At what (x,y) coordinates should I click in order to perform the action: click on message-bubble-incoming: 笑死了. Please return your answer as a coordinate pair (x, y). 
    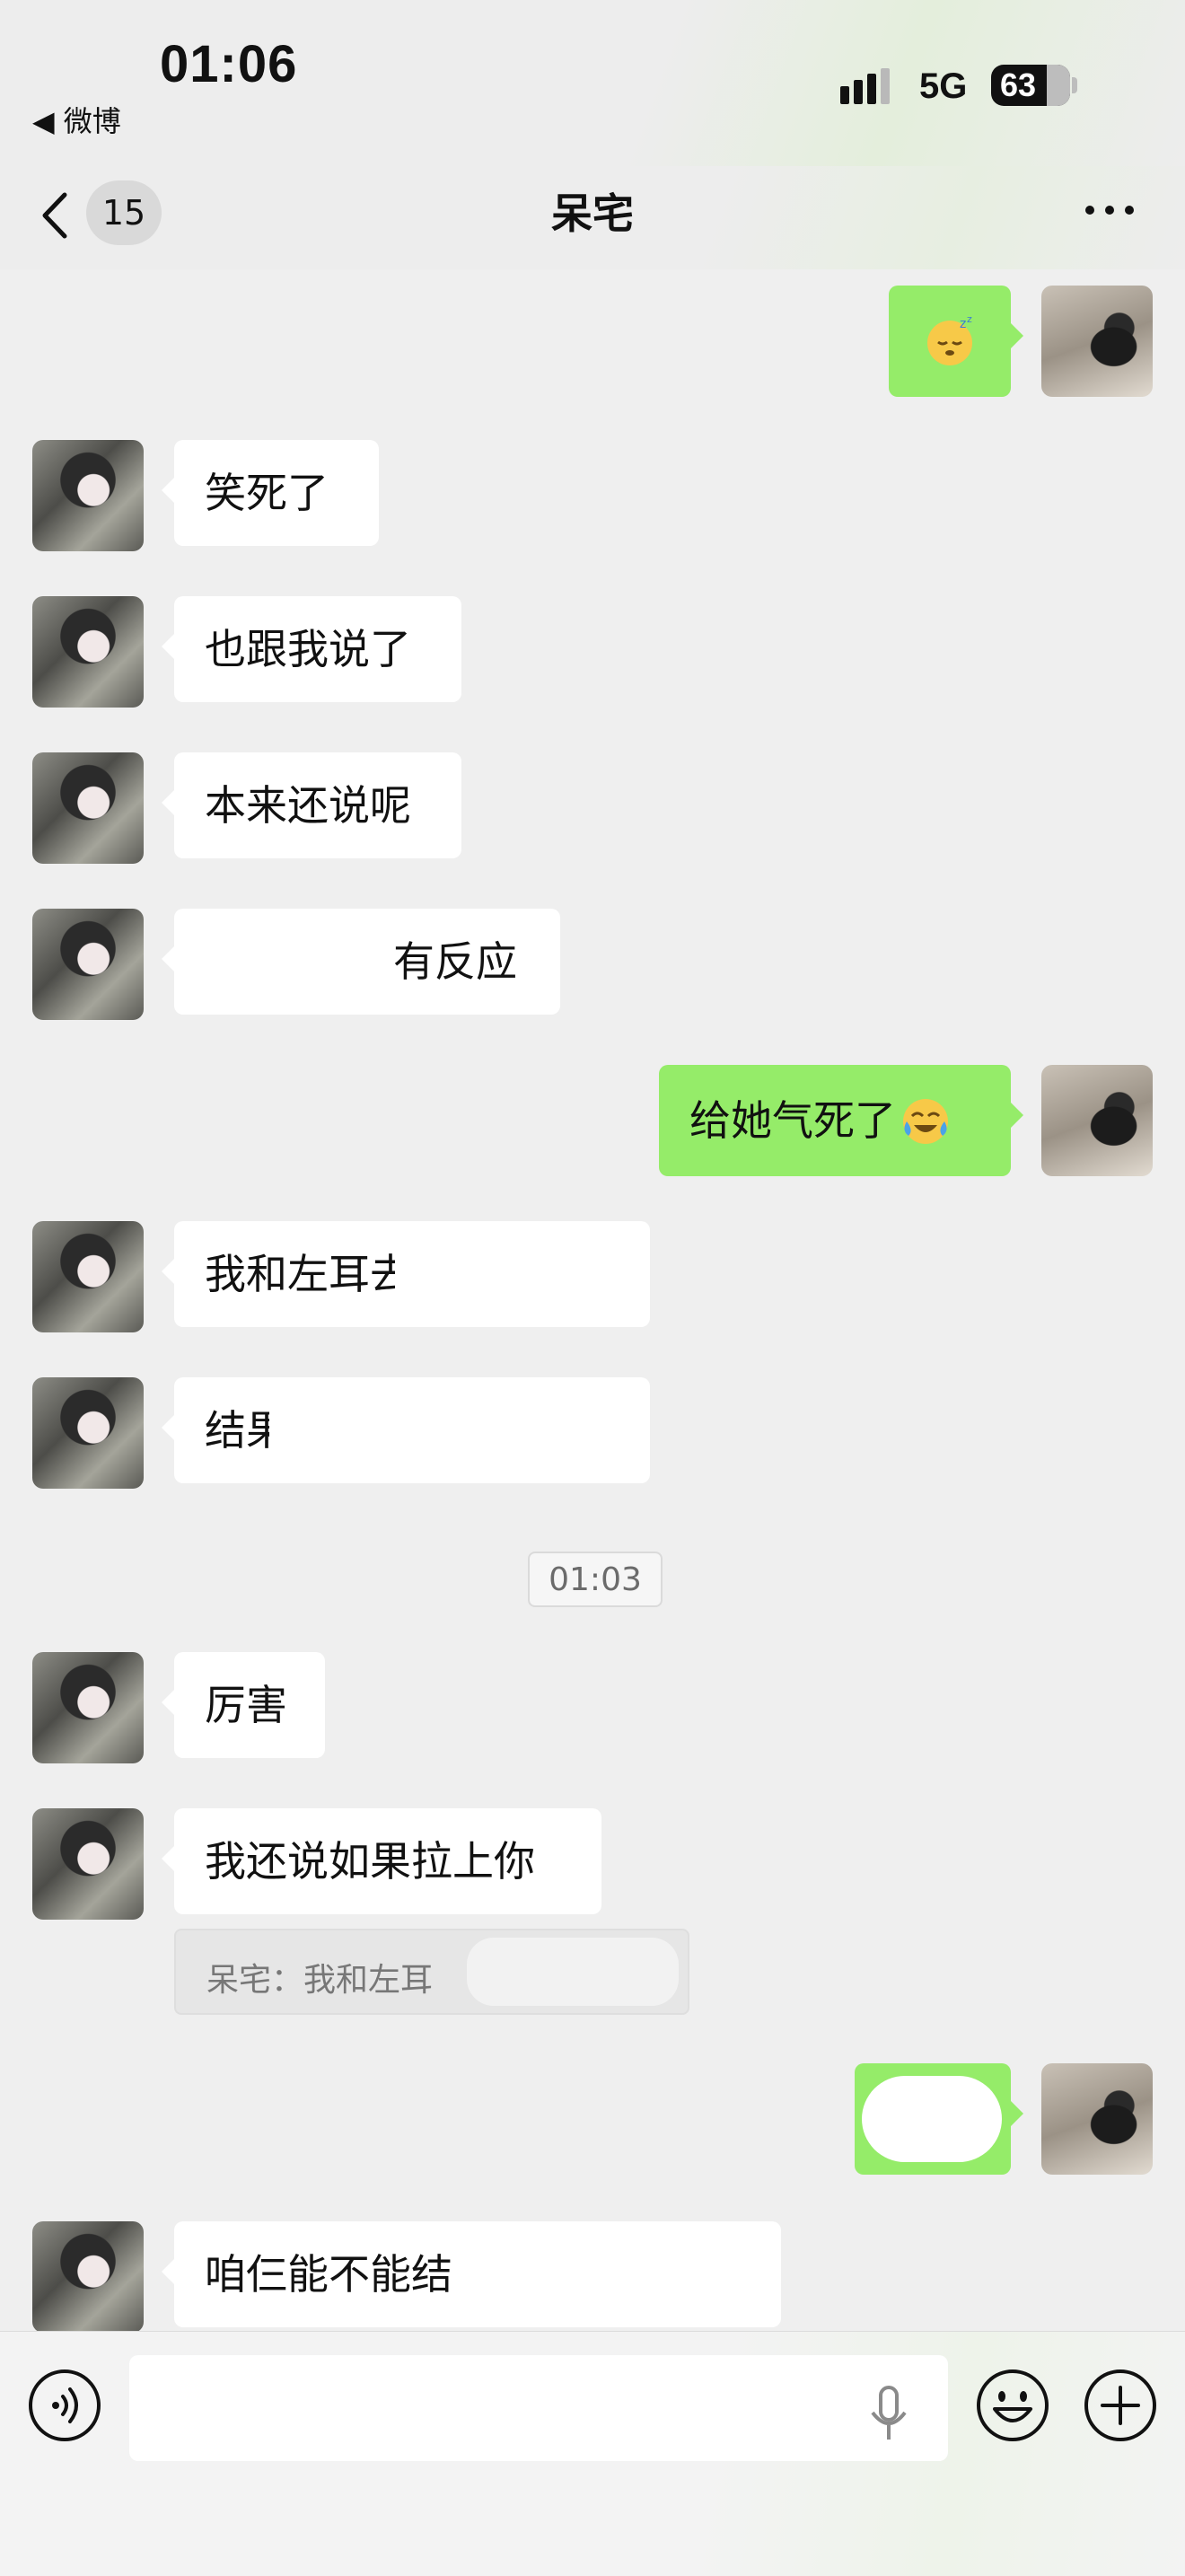
    Looking at the image, I should click on (270, 493).